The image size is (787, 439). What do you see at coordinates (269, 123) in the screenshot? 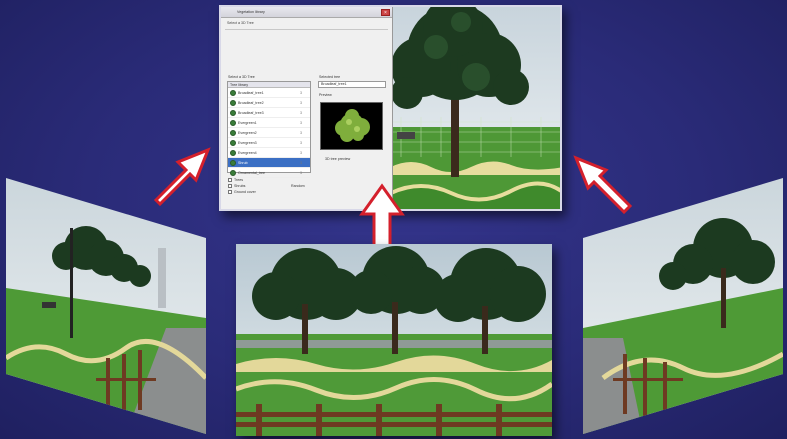
I see `library-item: Evergreen1 3` at bounding box center [269, 123].